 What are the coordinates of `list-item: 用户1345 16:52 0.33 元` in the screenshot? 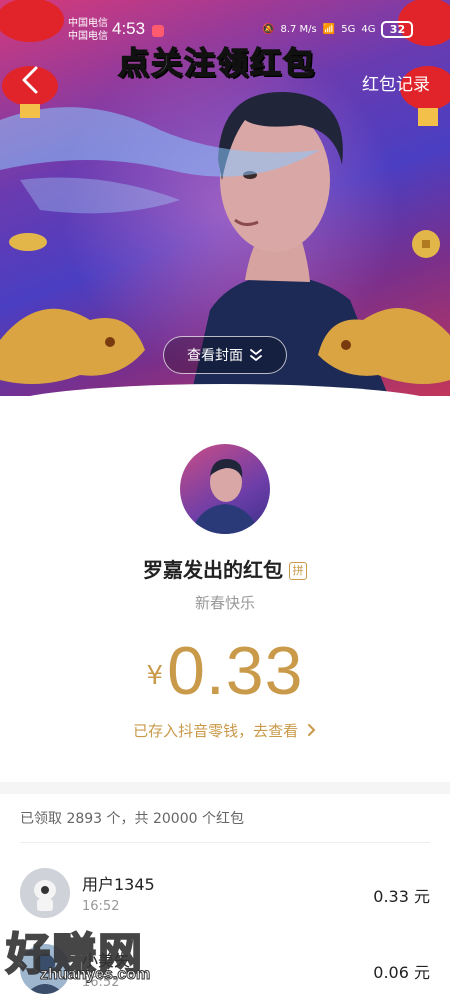 It's located at (225, 904).